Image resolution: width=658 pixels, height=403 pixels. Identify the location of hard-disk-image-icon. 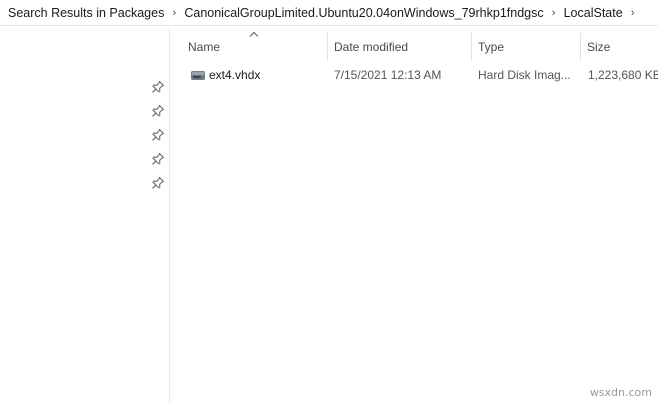
(198, 75).